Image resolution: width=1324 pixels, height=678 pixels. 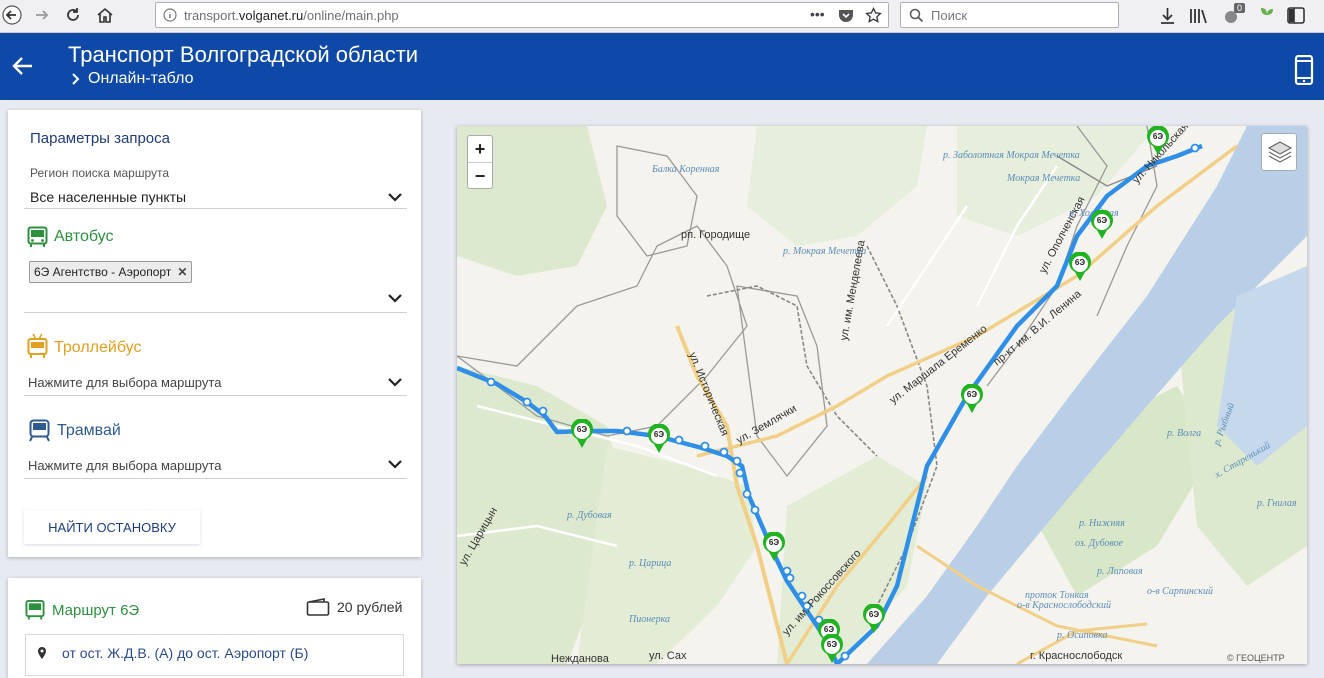 I want to click on url-text: transport.volganet.ru/online/main.php, so click(x=291, y=15).